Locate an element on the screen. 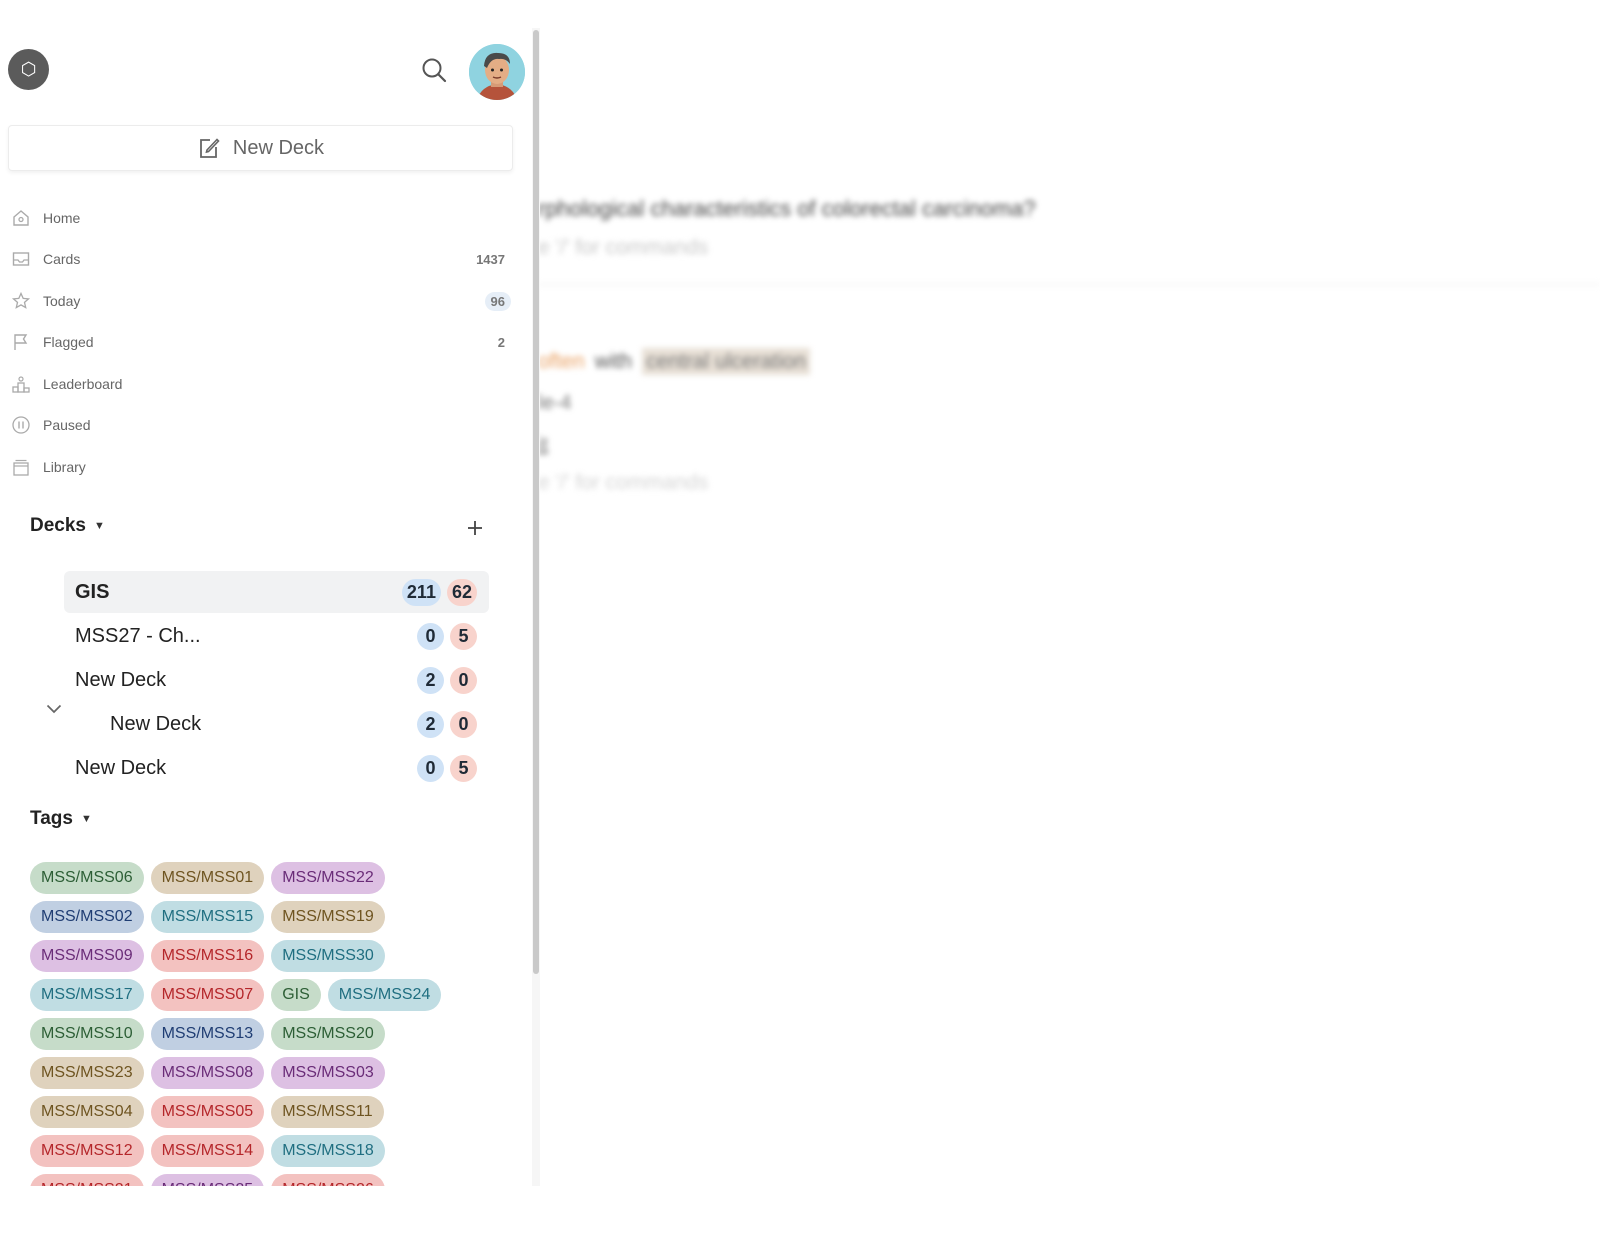 The height and width of the screenshot is (1240, 1600). flagged-count: 2 is located at coordinates (501, 342).